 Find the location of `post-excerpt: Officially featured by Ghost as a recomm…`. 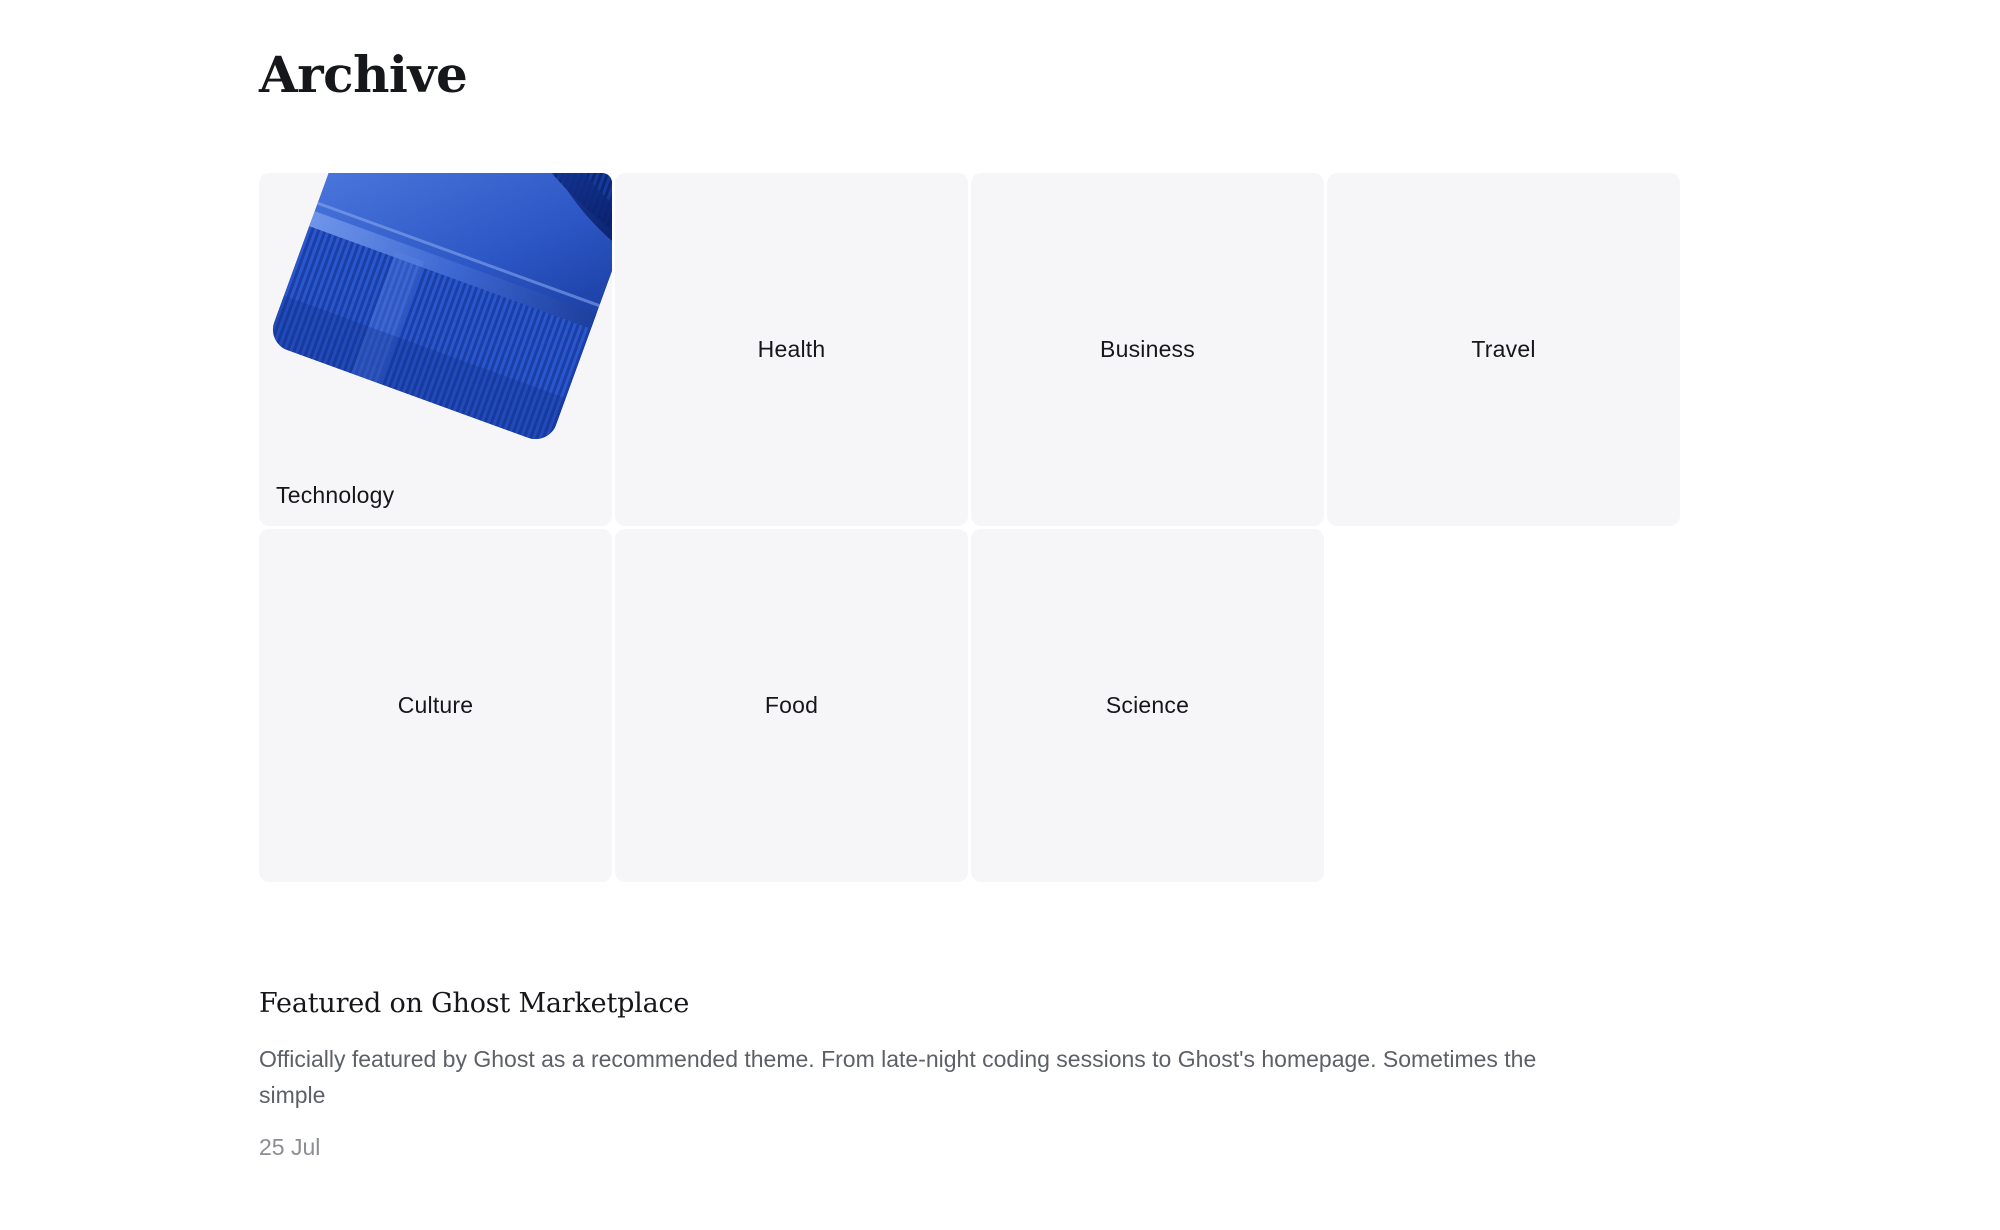

post-excerpt: Officially featured by Ghost as a recomm… is located at coordinates (898, 1077).